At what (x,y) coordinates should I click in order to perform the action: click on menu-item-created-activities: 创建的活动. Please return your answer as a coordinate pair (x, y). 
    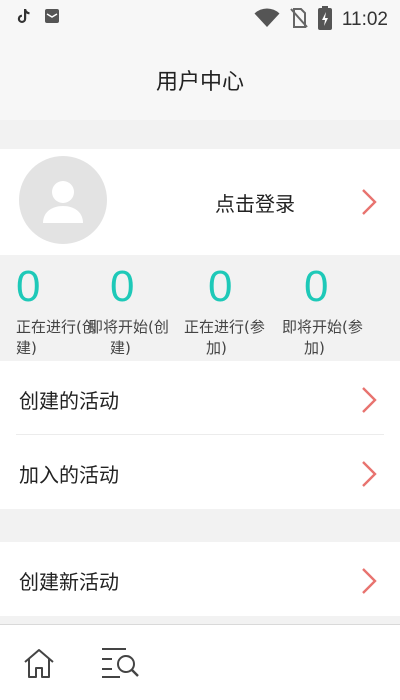
    Looking at the image, I should click on (200, 398).